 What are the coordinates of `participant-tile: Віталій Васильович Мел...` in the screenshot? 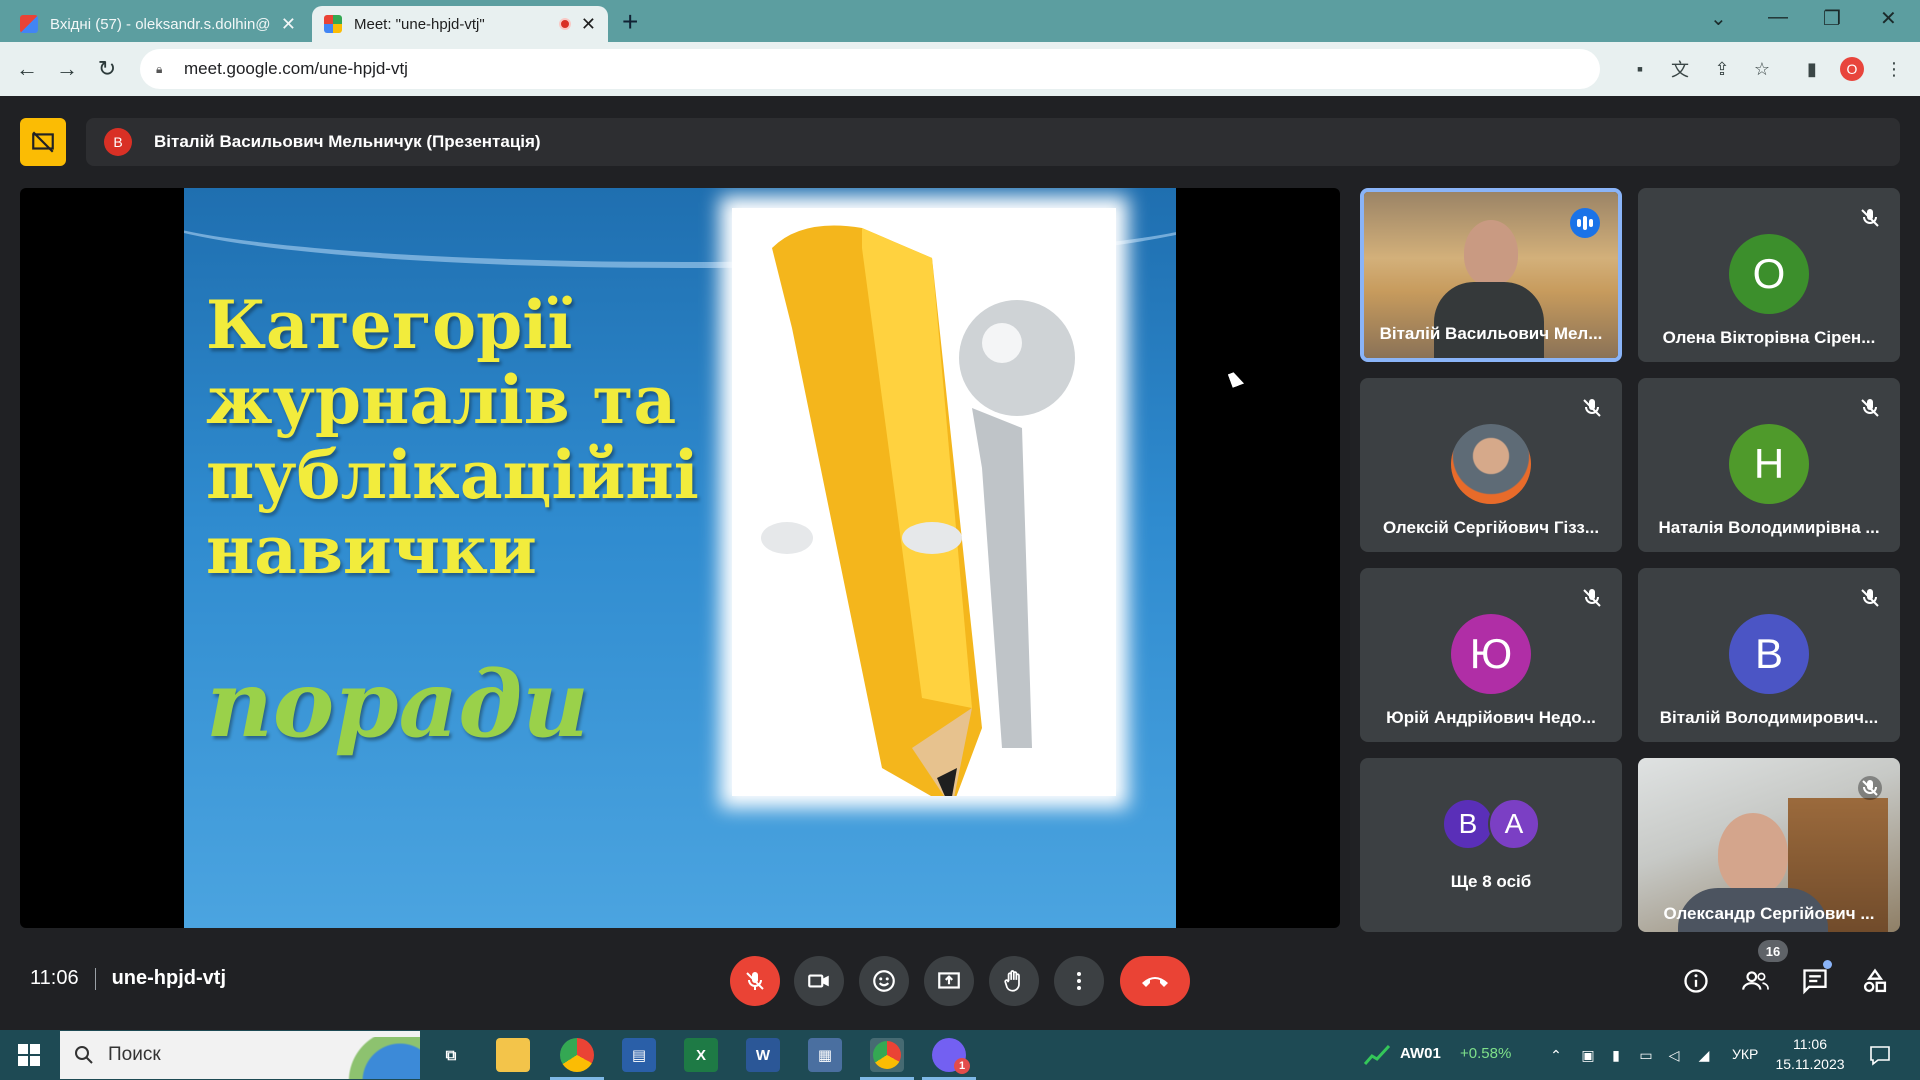 It's located at (1491, 275).